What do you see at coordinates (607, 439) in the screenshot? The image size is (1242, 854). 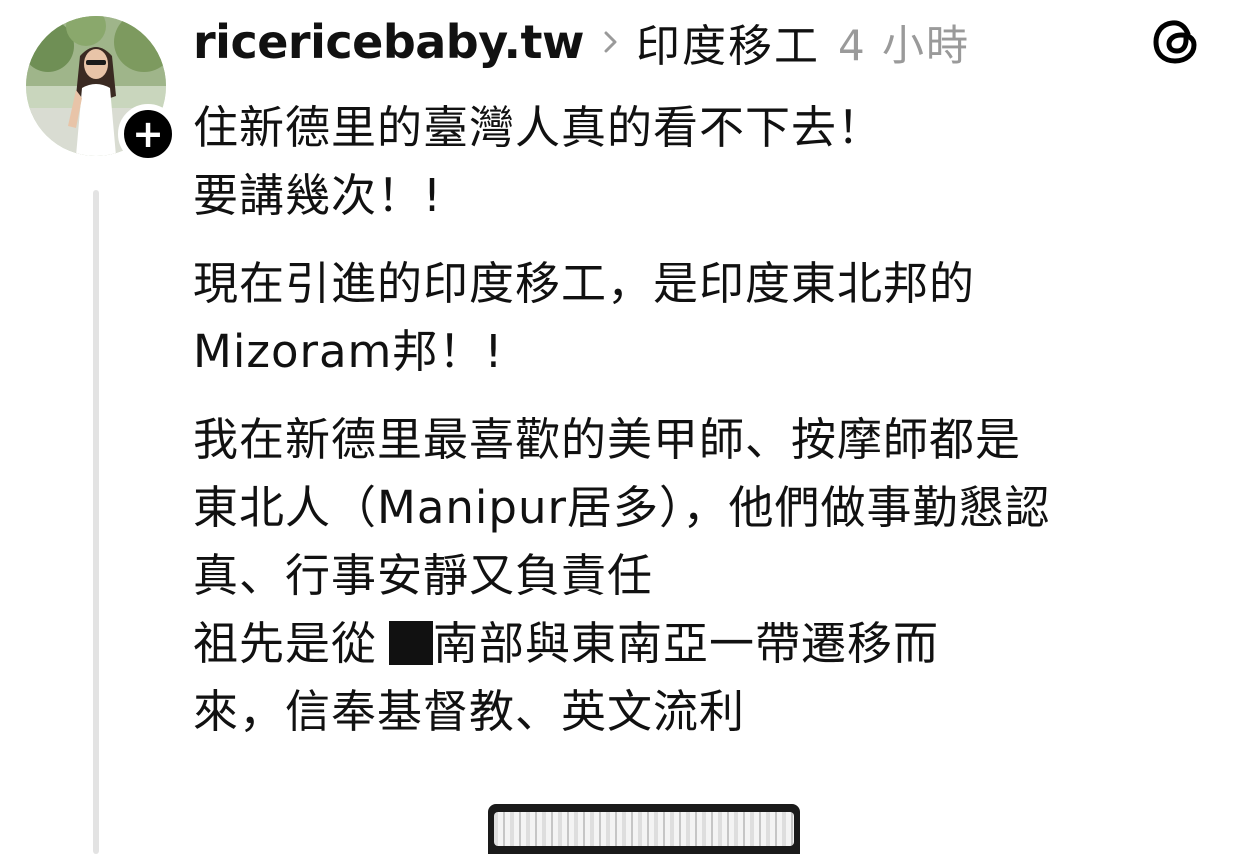 I see `post-line: 我在新德里最喜歡的美甲師、按摩師都是` at bounding box center [607, 439].